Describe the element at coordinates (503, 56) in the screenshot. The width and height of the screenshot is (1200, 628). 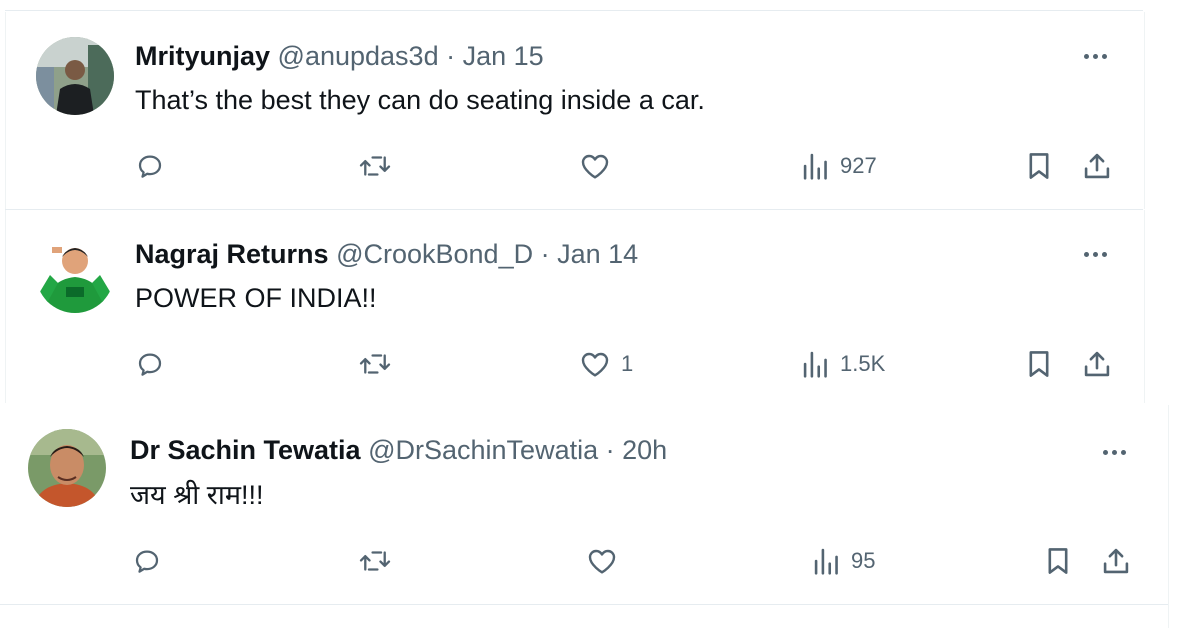
I see `tweet-date: Jan 15` at that location.